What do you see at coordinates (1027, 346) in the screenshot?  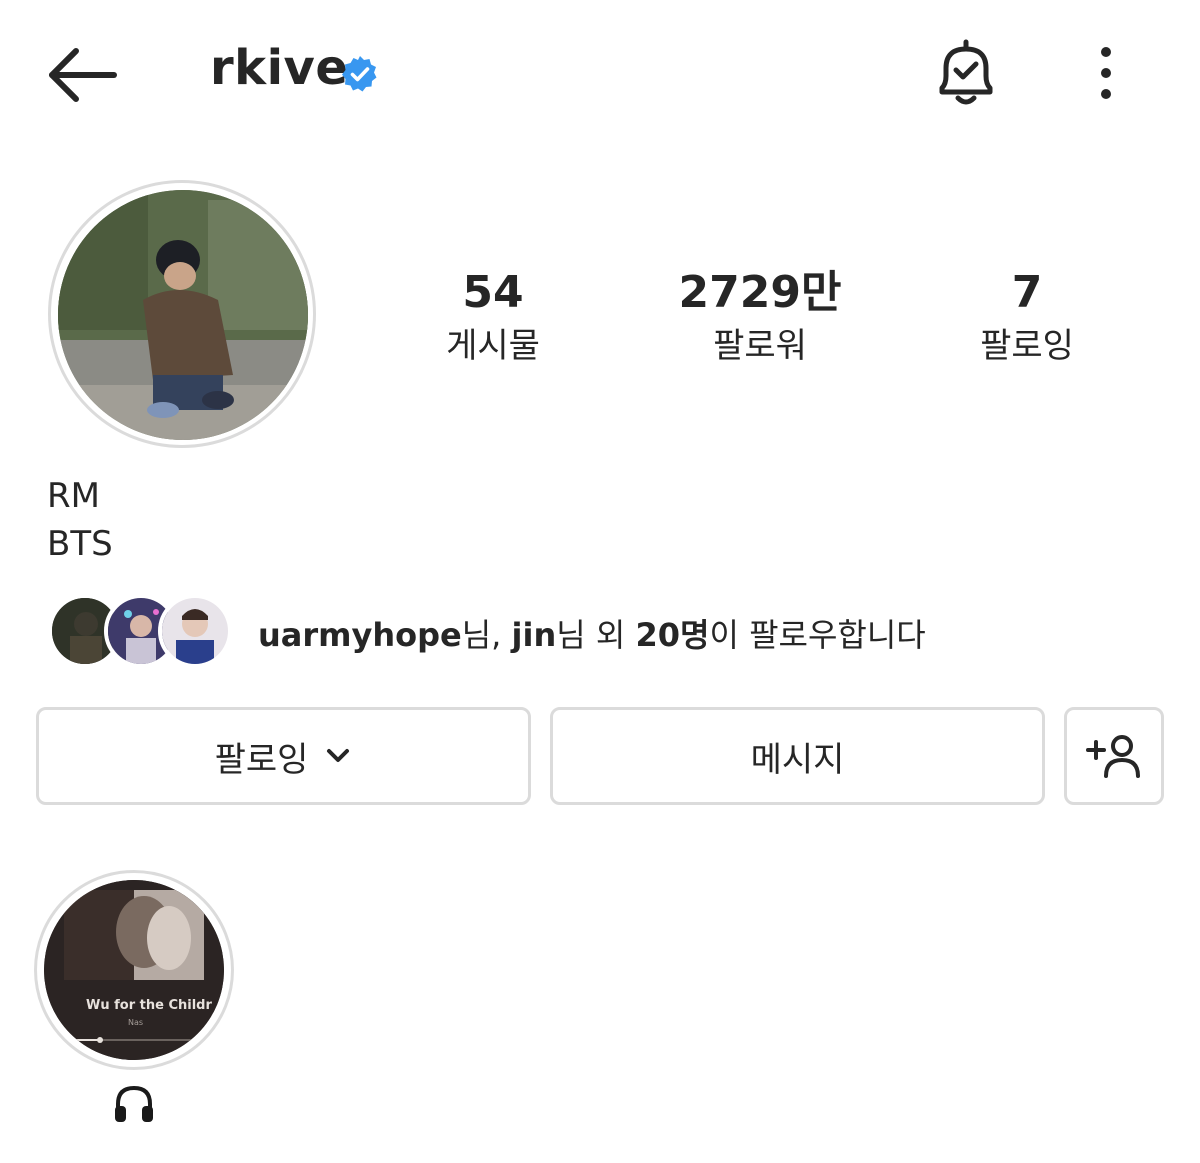 I see `stat-following-label: 팔로잉` at bounding box center [1027, 346].